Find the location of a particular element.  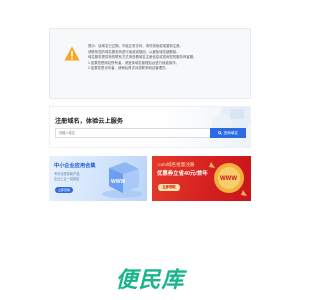

domain-search-panel: 注册域名，体验云上服务 查询域名 is located at coordinates (150, 127).